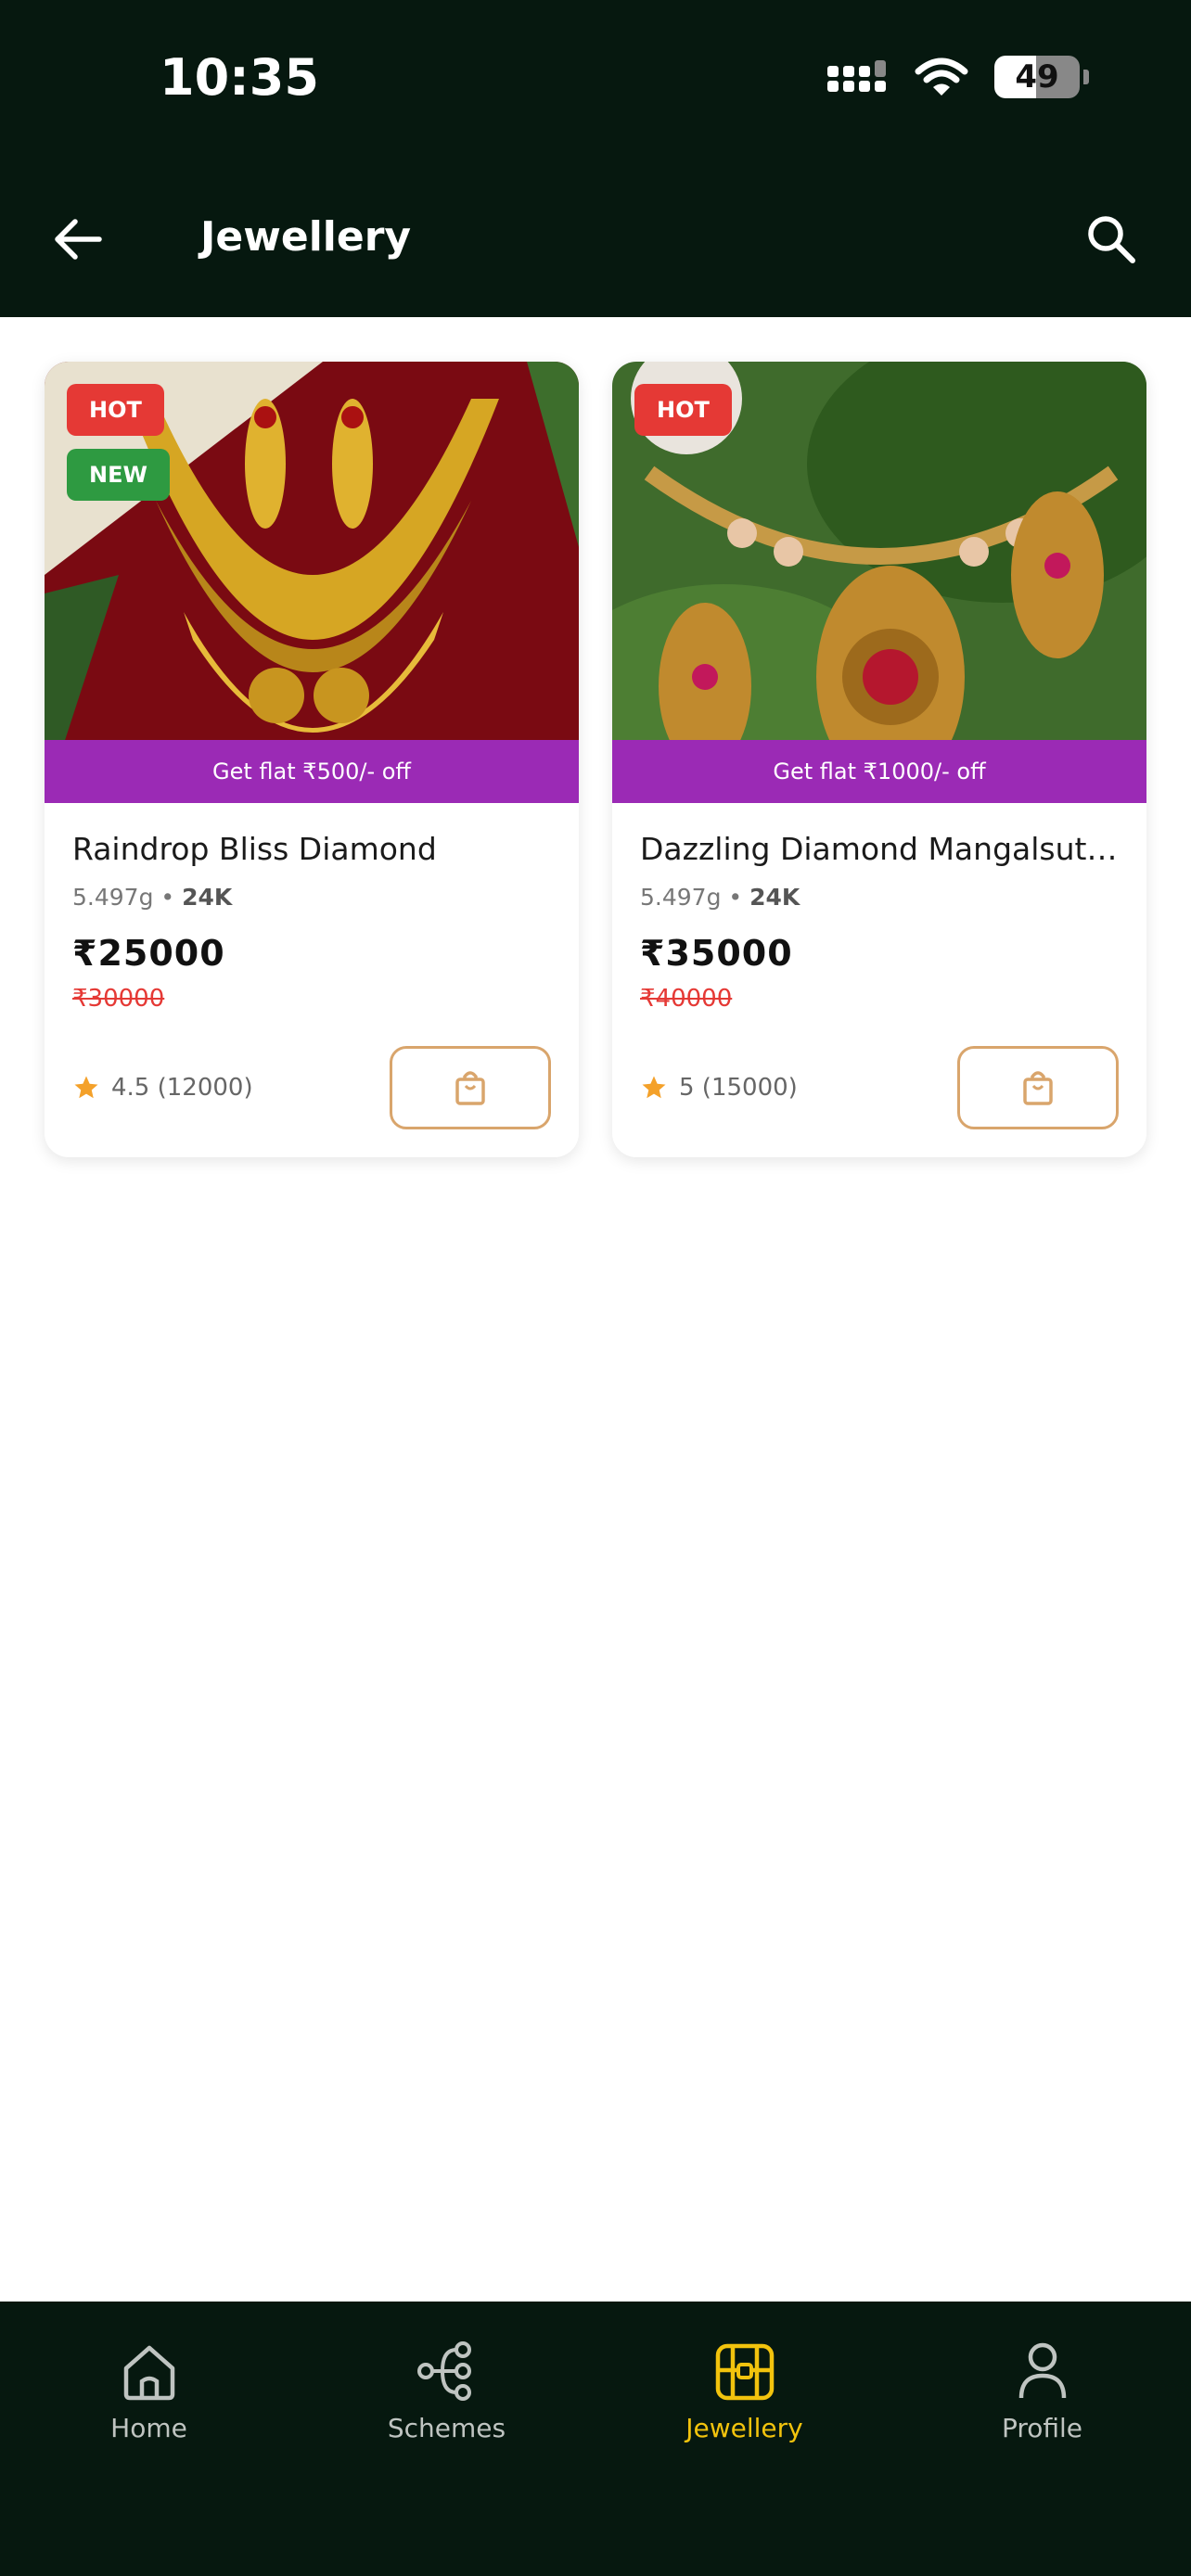  Describe the element at coordinates (879, 772) in the screenshot. I see `offer-strip: Get flat ₹1000/- off` at that location.